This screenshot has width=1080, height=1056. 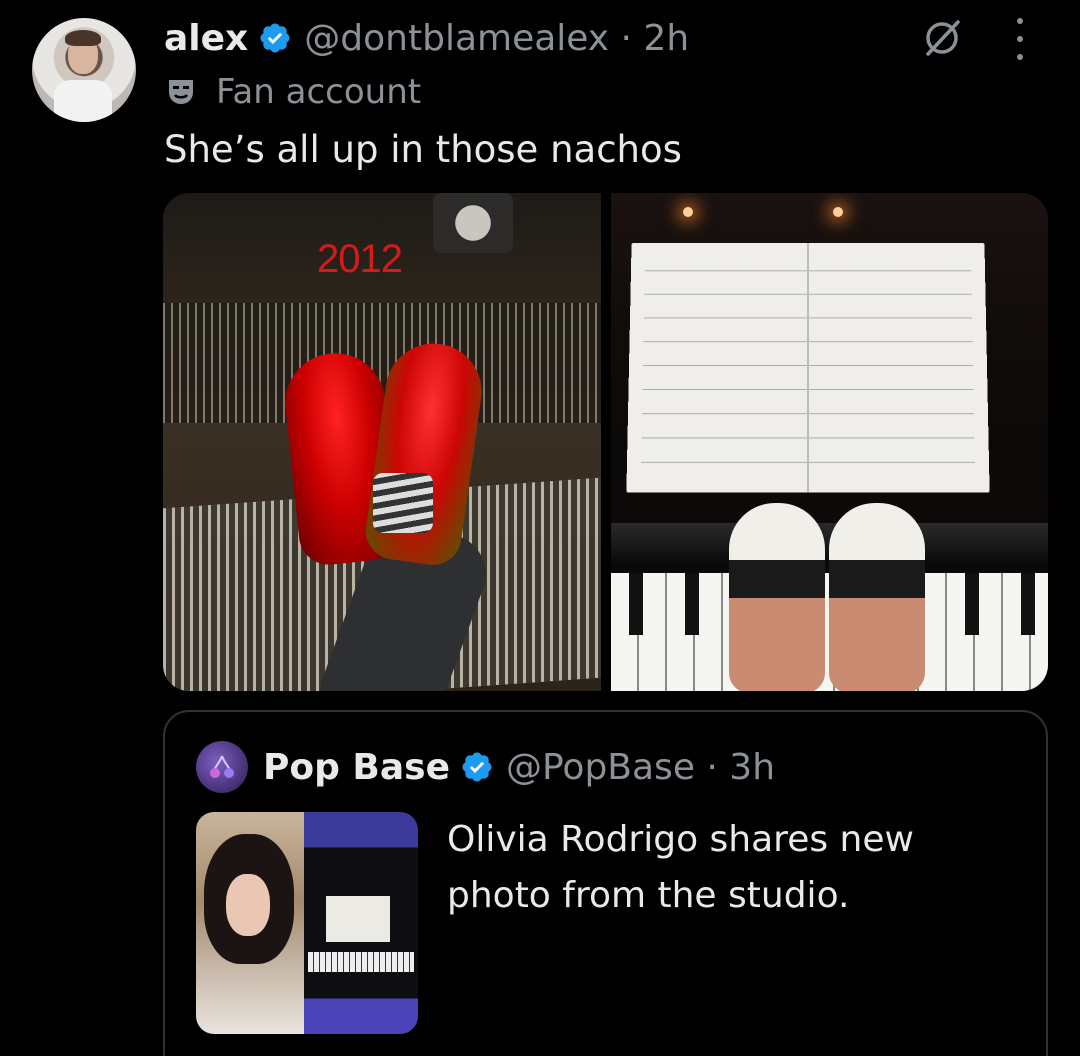 What do you see at coordinates (808, 368) in the screenshot?
I see `sheet-music` at bounding box center [808, 368].